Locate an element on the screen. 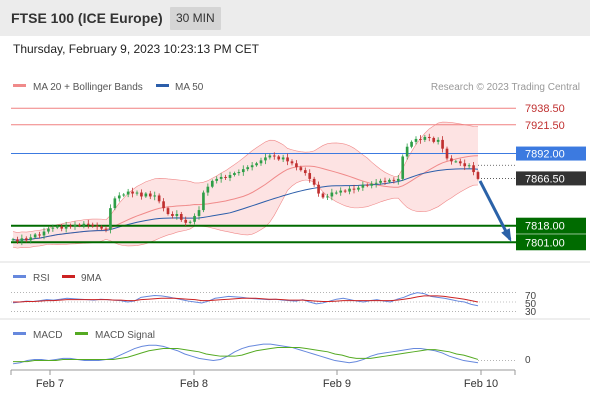  macd-plot is located at coordinates (264, 354).